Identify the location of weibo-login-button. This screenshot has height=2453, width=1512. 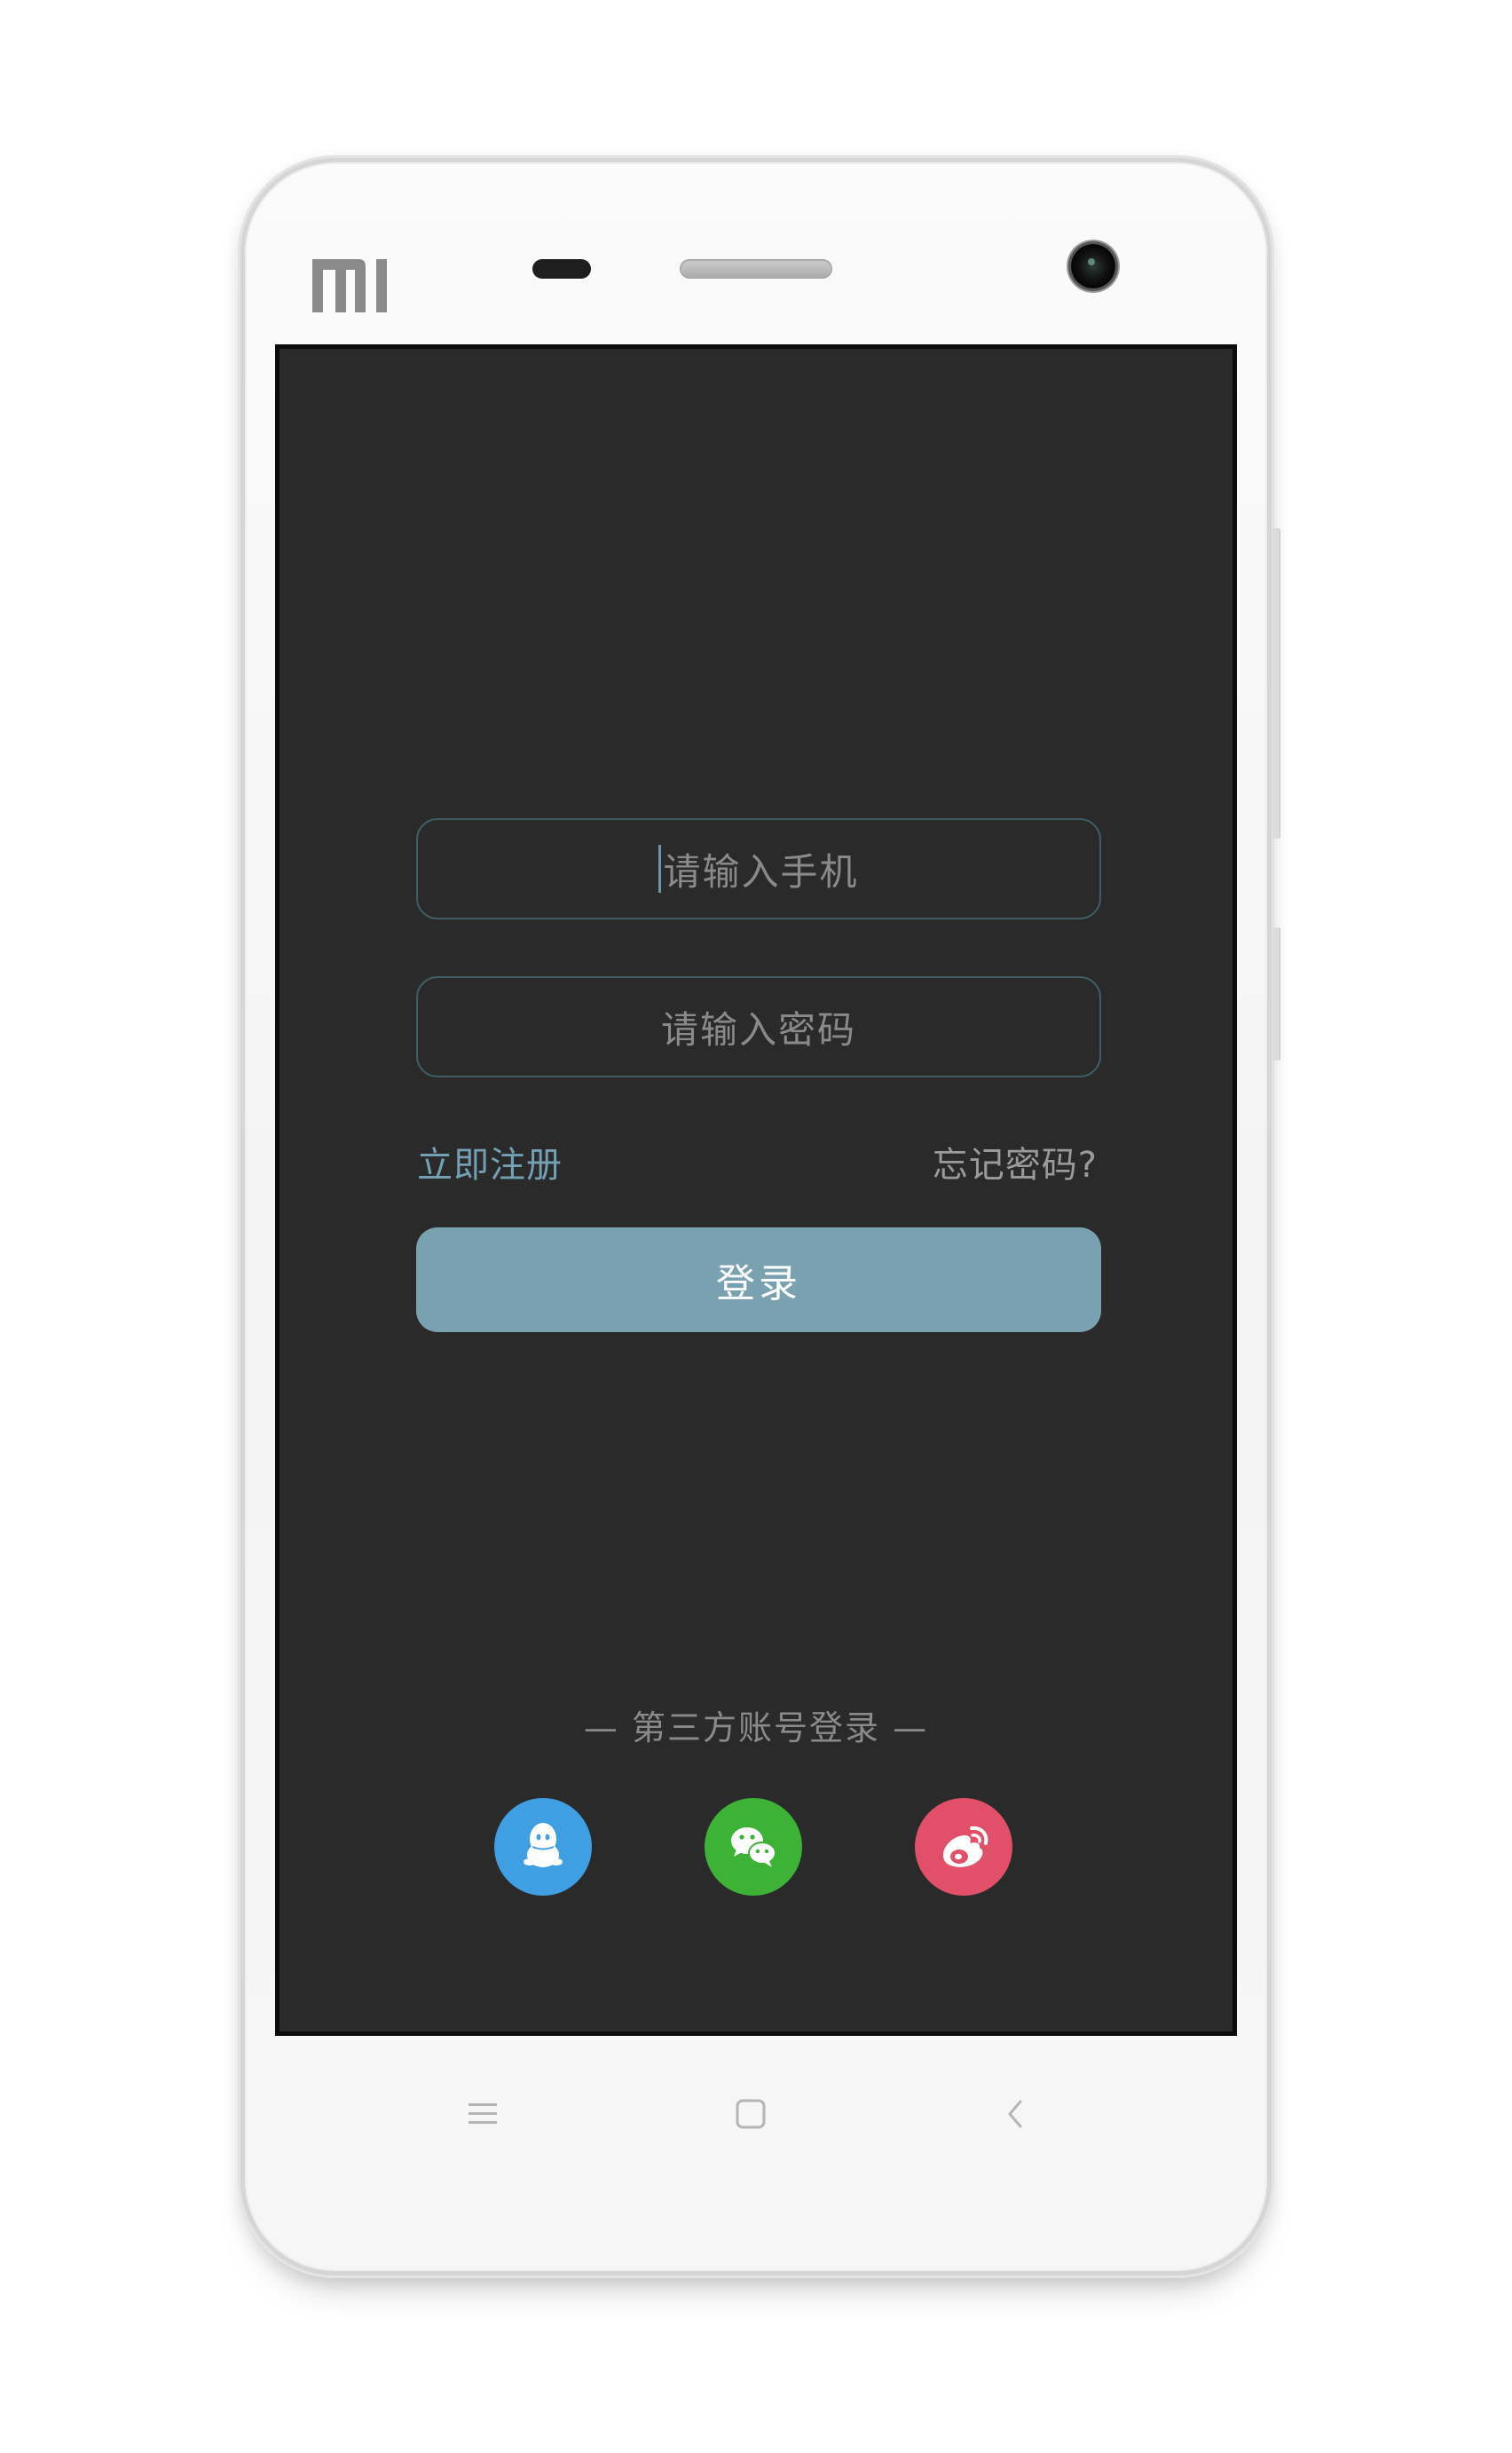
(963, 1847).